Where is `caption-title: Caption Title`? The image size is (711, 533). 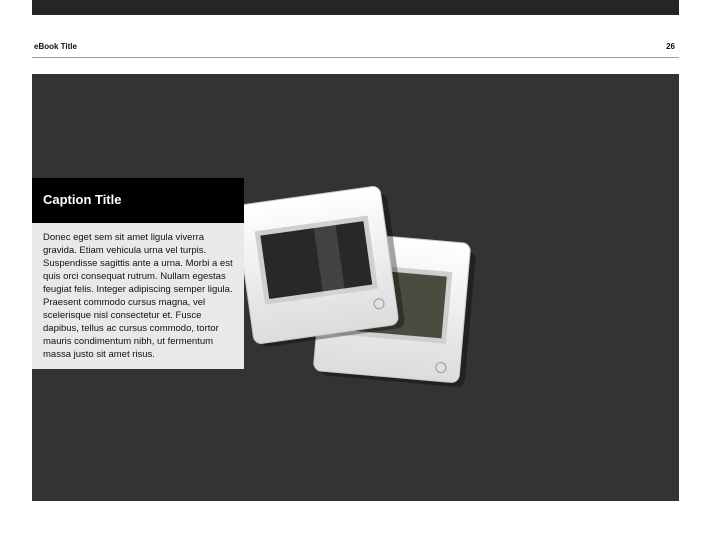 caption-title: Caption Title is located at coordinates (82, 199).